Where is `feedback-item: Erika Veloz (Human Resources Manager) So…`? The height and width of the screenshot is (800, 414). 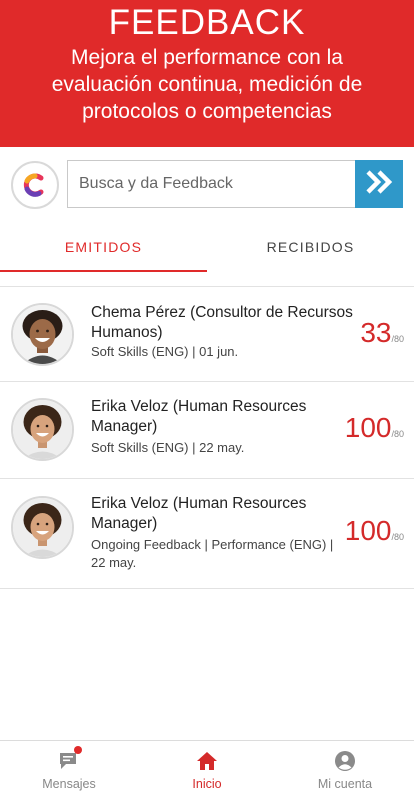 feedback-item: Erika Veloz (Human Resources Manager) So… is located at coordinates (207, 430).